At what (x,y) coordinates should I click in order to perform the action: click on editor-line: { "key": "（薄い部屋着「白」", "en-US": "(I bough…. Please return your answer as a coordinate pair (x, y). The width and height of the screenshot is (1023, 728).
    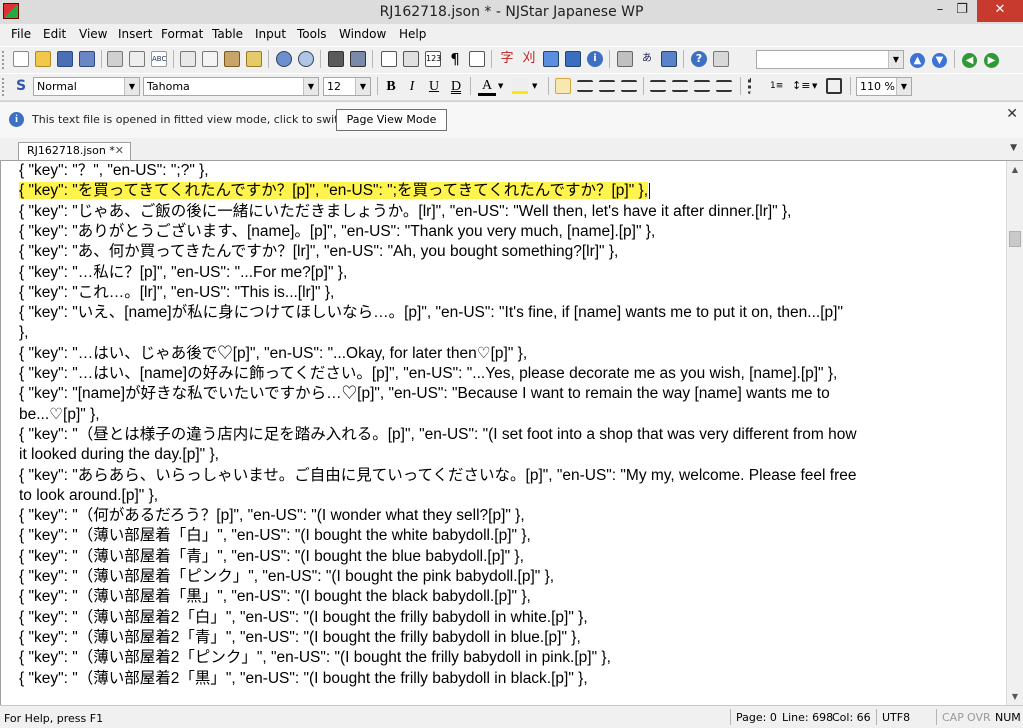
    Looking at the image, I should click on (275, 536).